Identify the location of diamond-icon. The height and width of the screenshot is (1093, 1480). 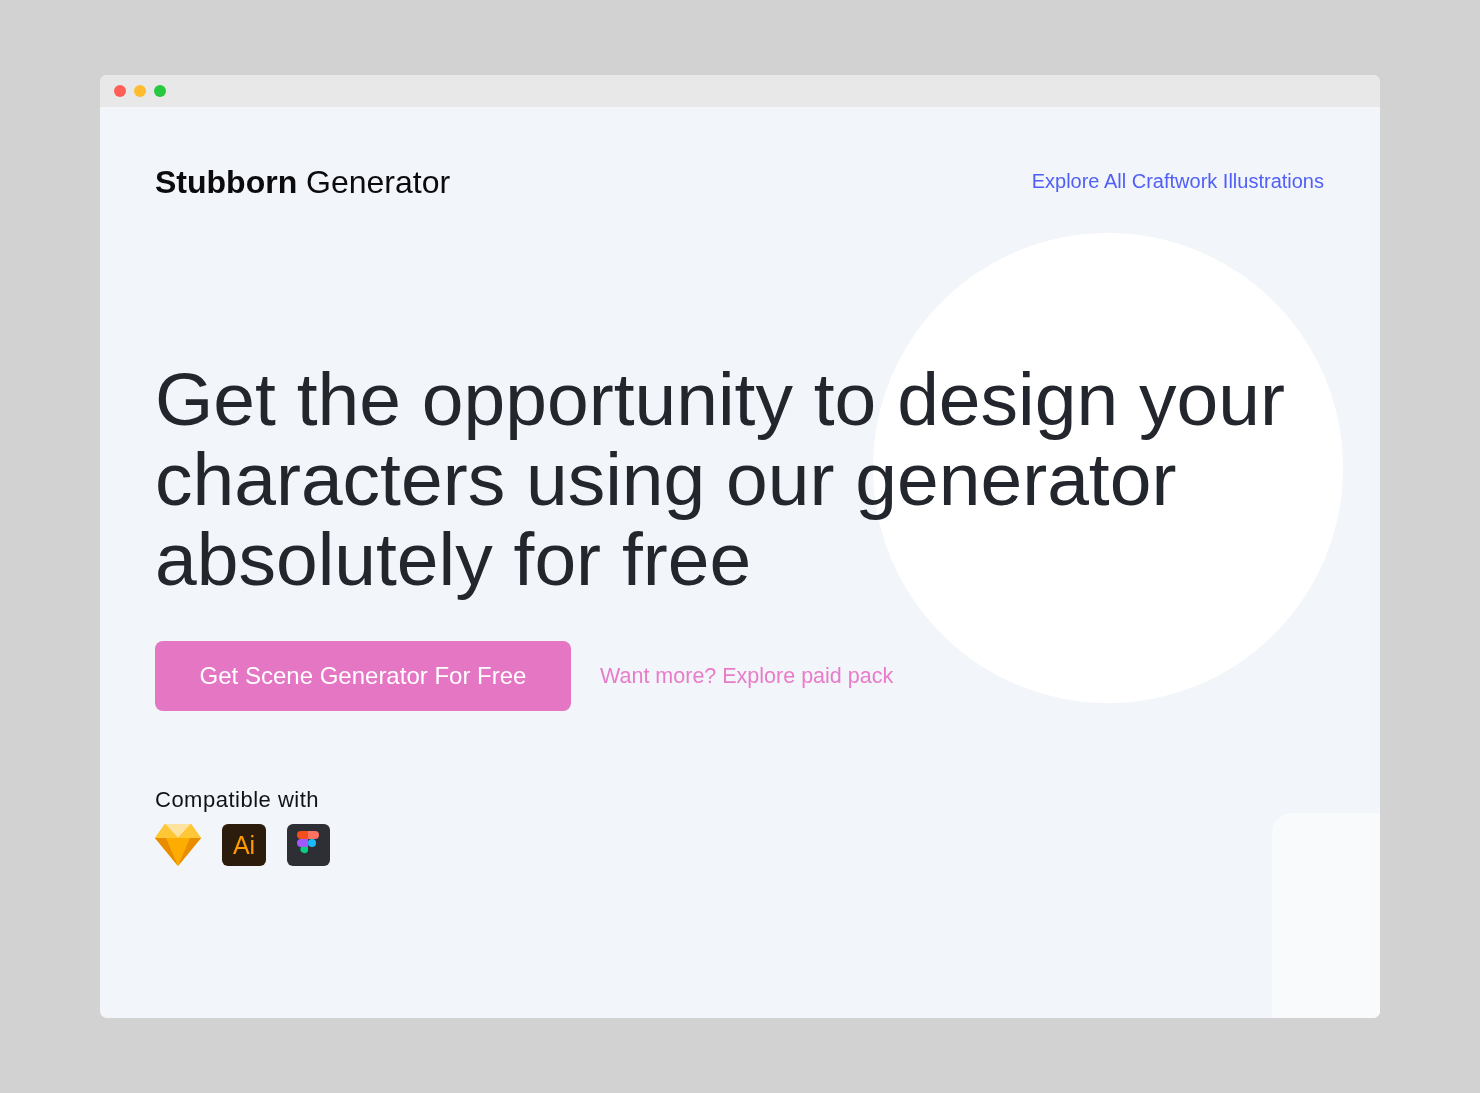
(178, 844).